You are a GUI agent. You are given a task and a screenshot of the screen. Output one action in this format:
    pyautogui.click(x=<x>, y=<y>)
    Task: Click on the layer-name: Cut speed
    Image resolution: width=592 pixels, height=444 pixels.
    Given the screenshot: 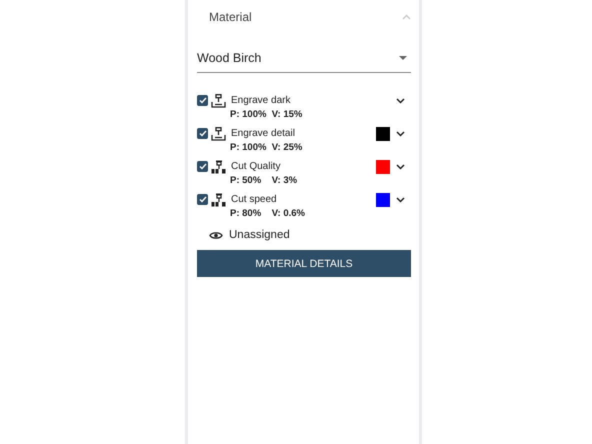 What is the action you would take?
    pyautogui.click(x=254, y=199)
    